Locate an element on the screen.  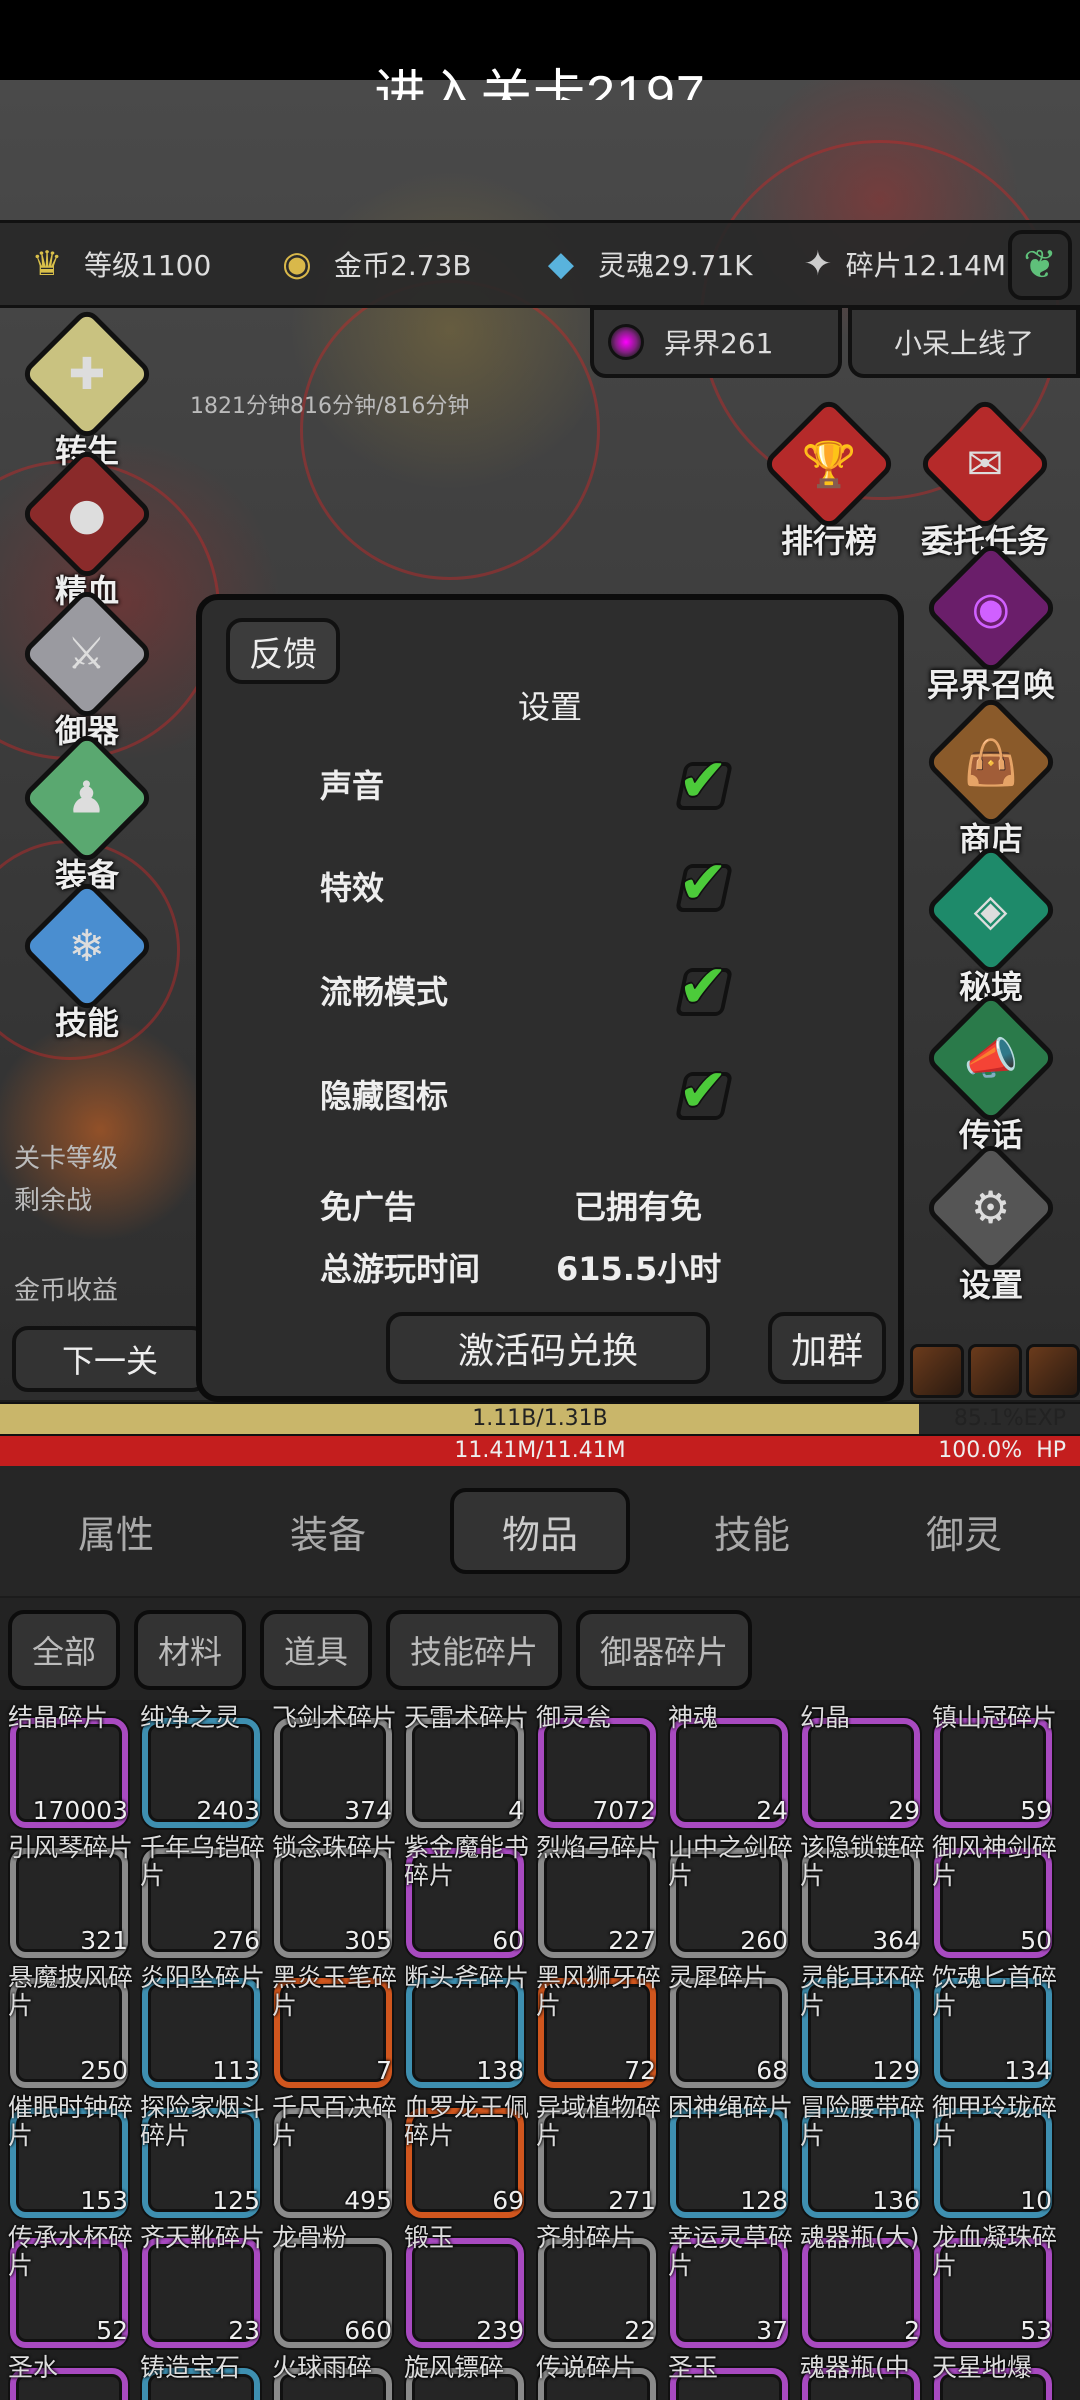
equipment-button: ♟ 装备 is located at coordinates (87, 813).